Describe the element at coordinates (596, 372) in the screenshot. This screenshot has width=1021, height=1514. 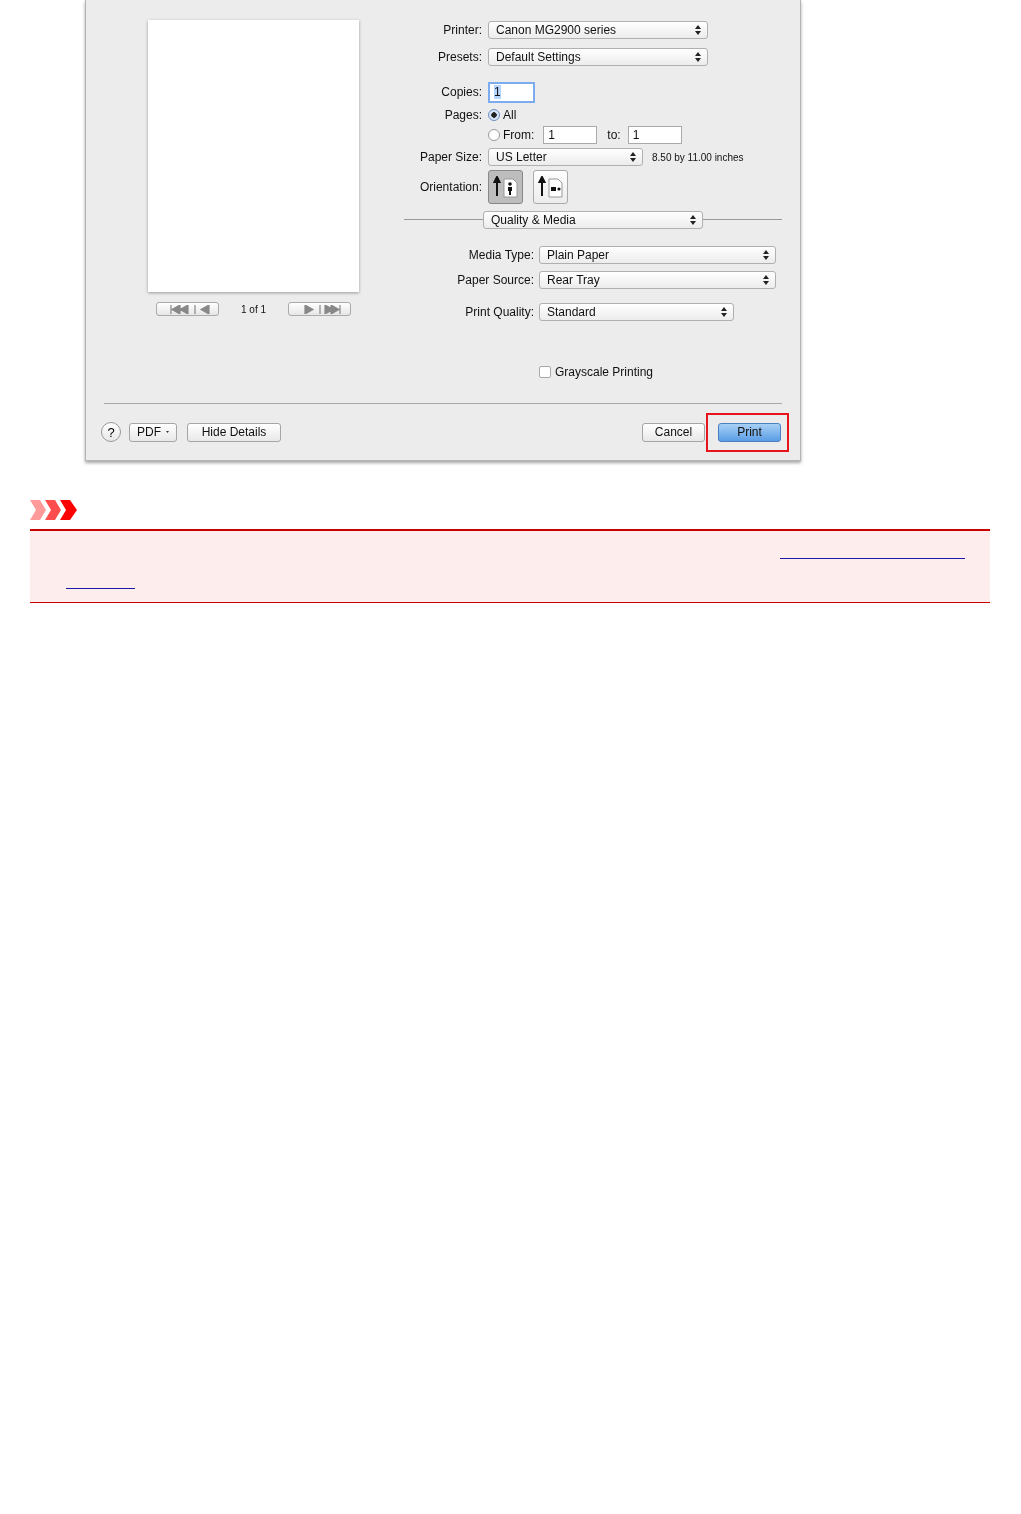
I see `grayscale-checkbox: Grayscale Printing` at that location.